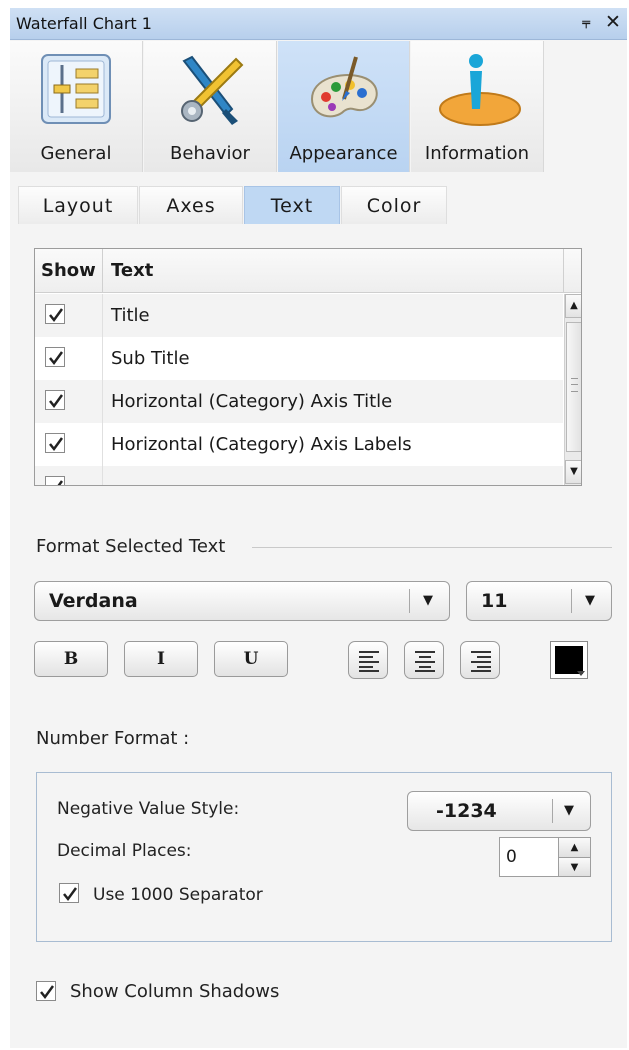  I want to click on table-scrollbar: ▲ ▼, so click(572, 389).